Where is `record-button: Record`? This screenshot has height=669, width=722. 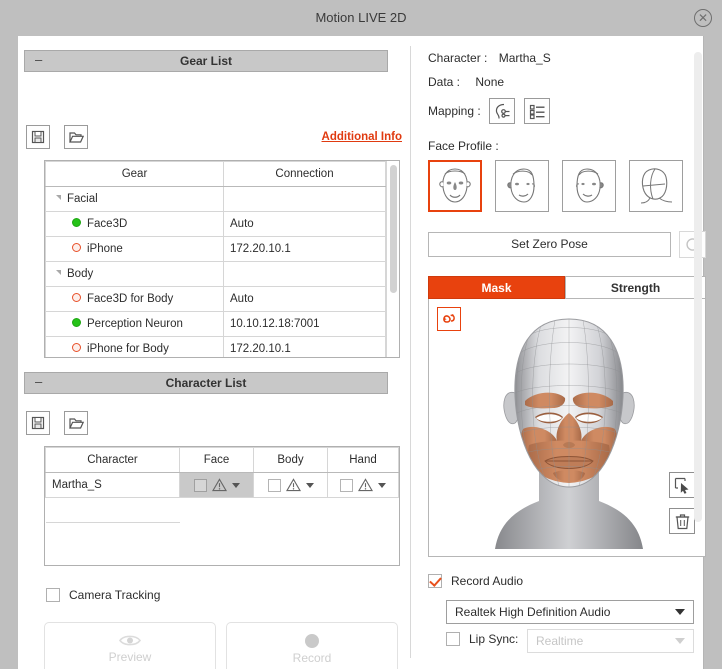
record-button: Record is located at coordinates (312, 645).